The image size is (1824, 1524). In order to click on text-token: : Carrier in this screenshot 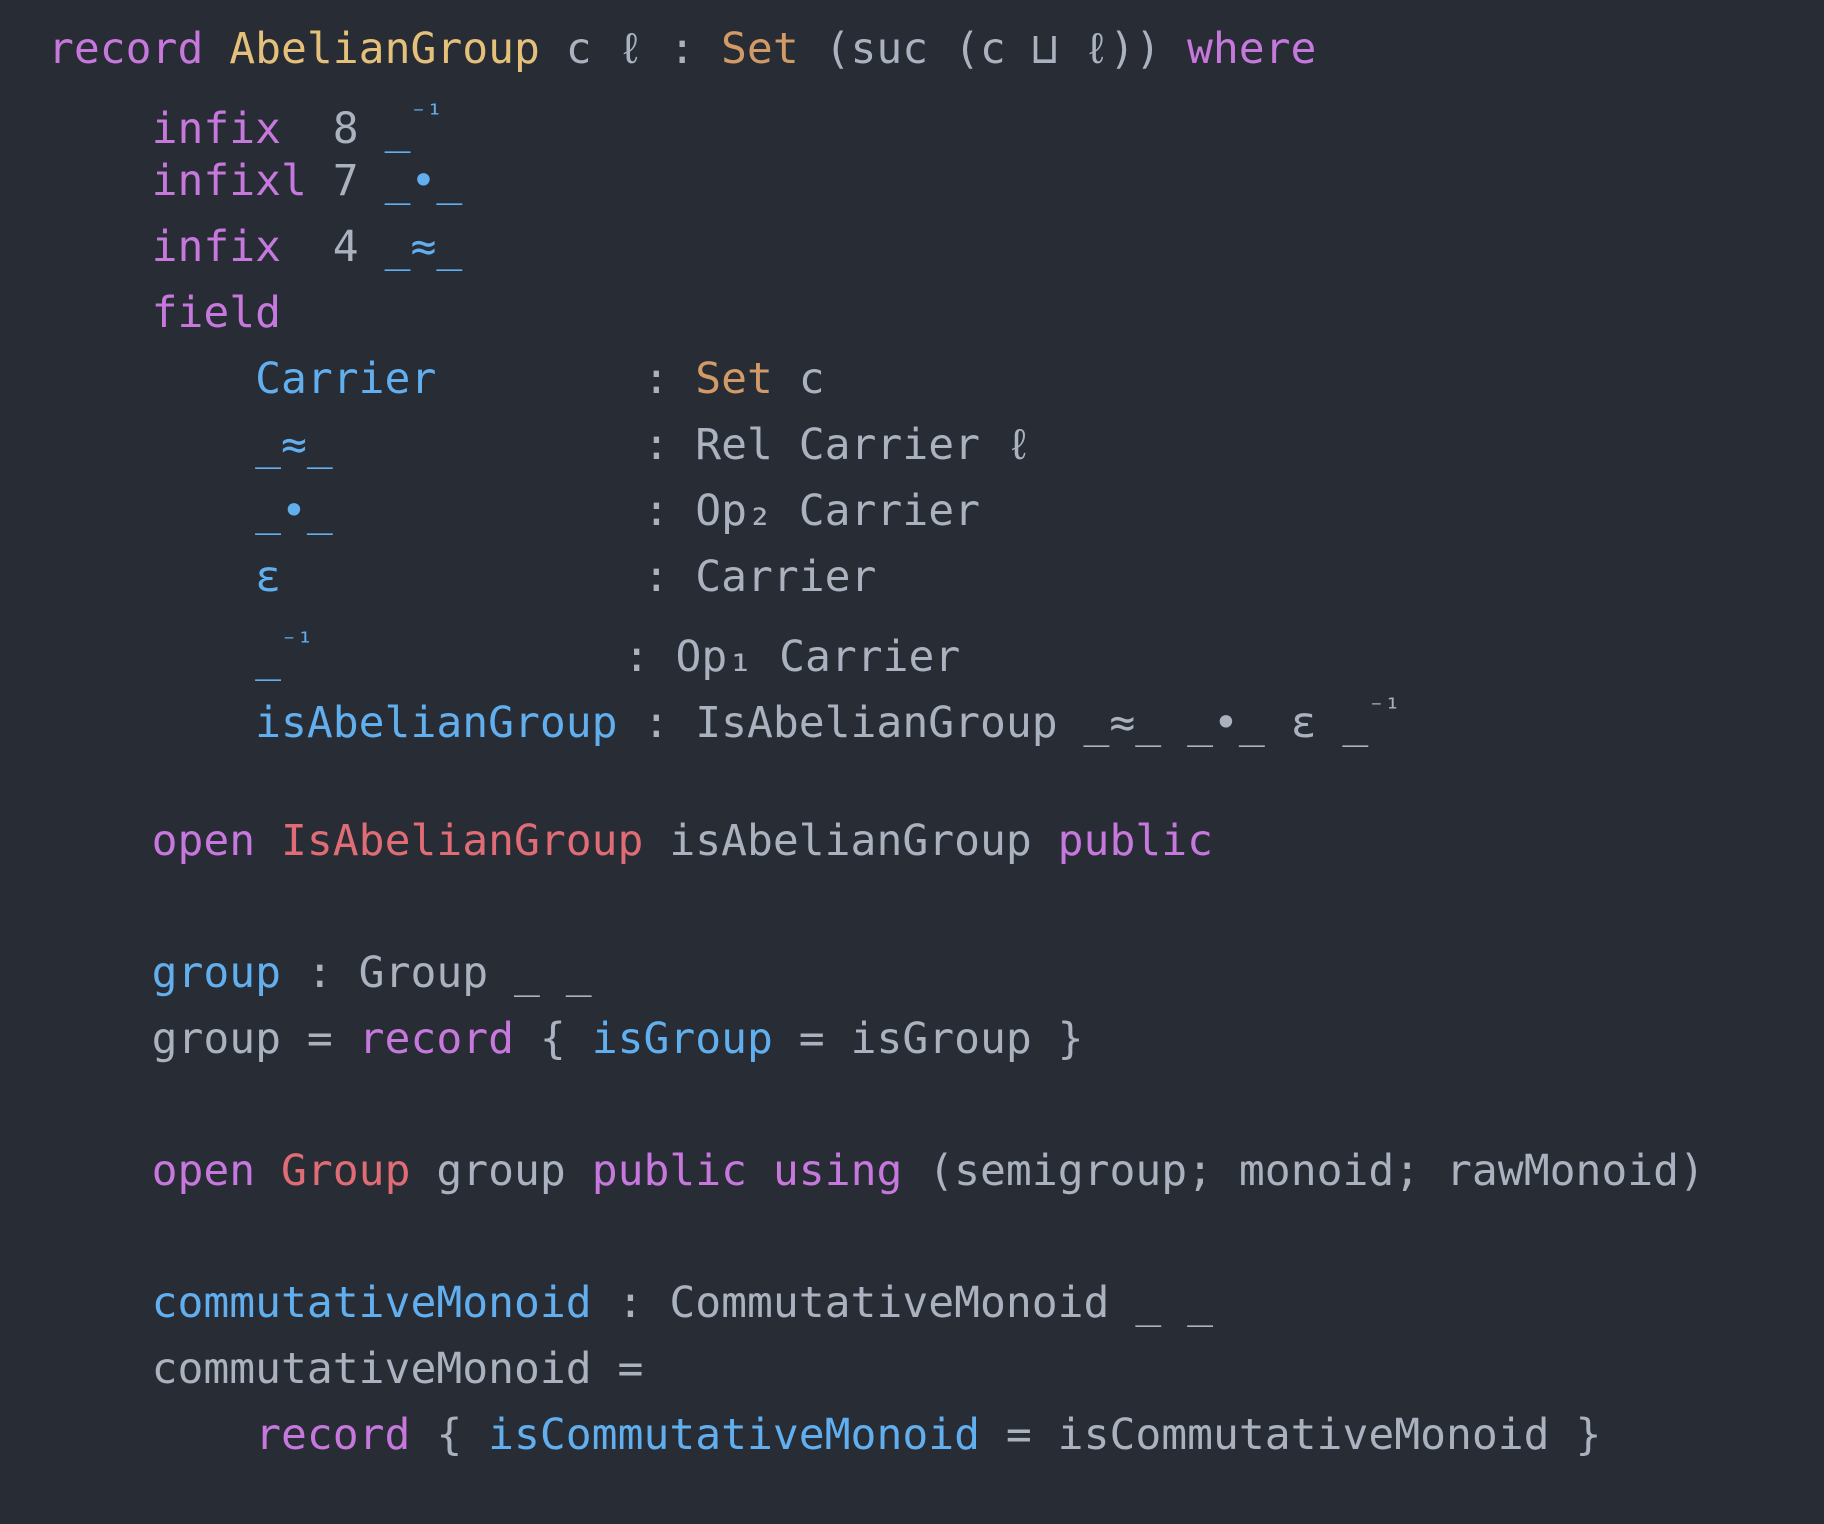, I will do `click(579, 577)`.